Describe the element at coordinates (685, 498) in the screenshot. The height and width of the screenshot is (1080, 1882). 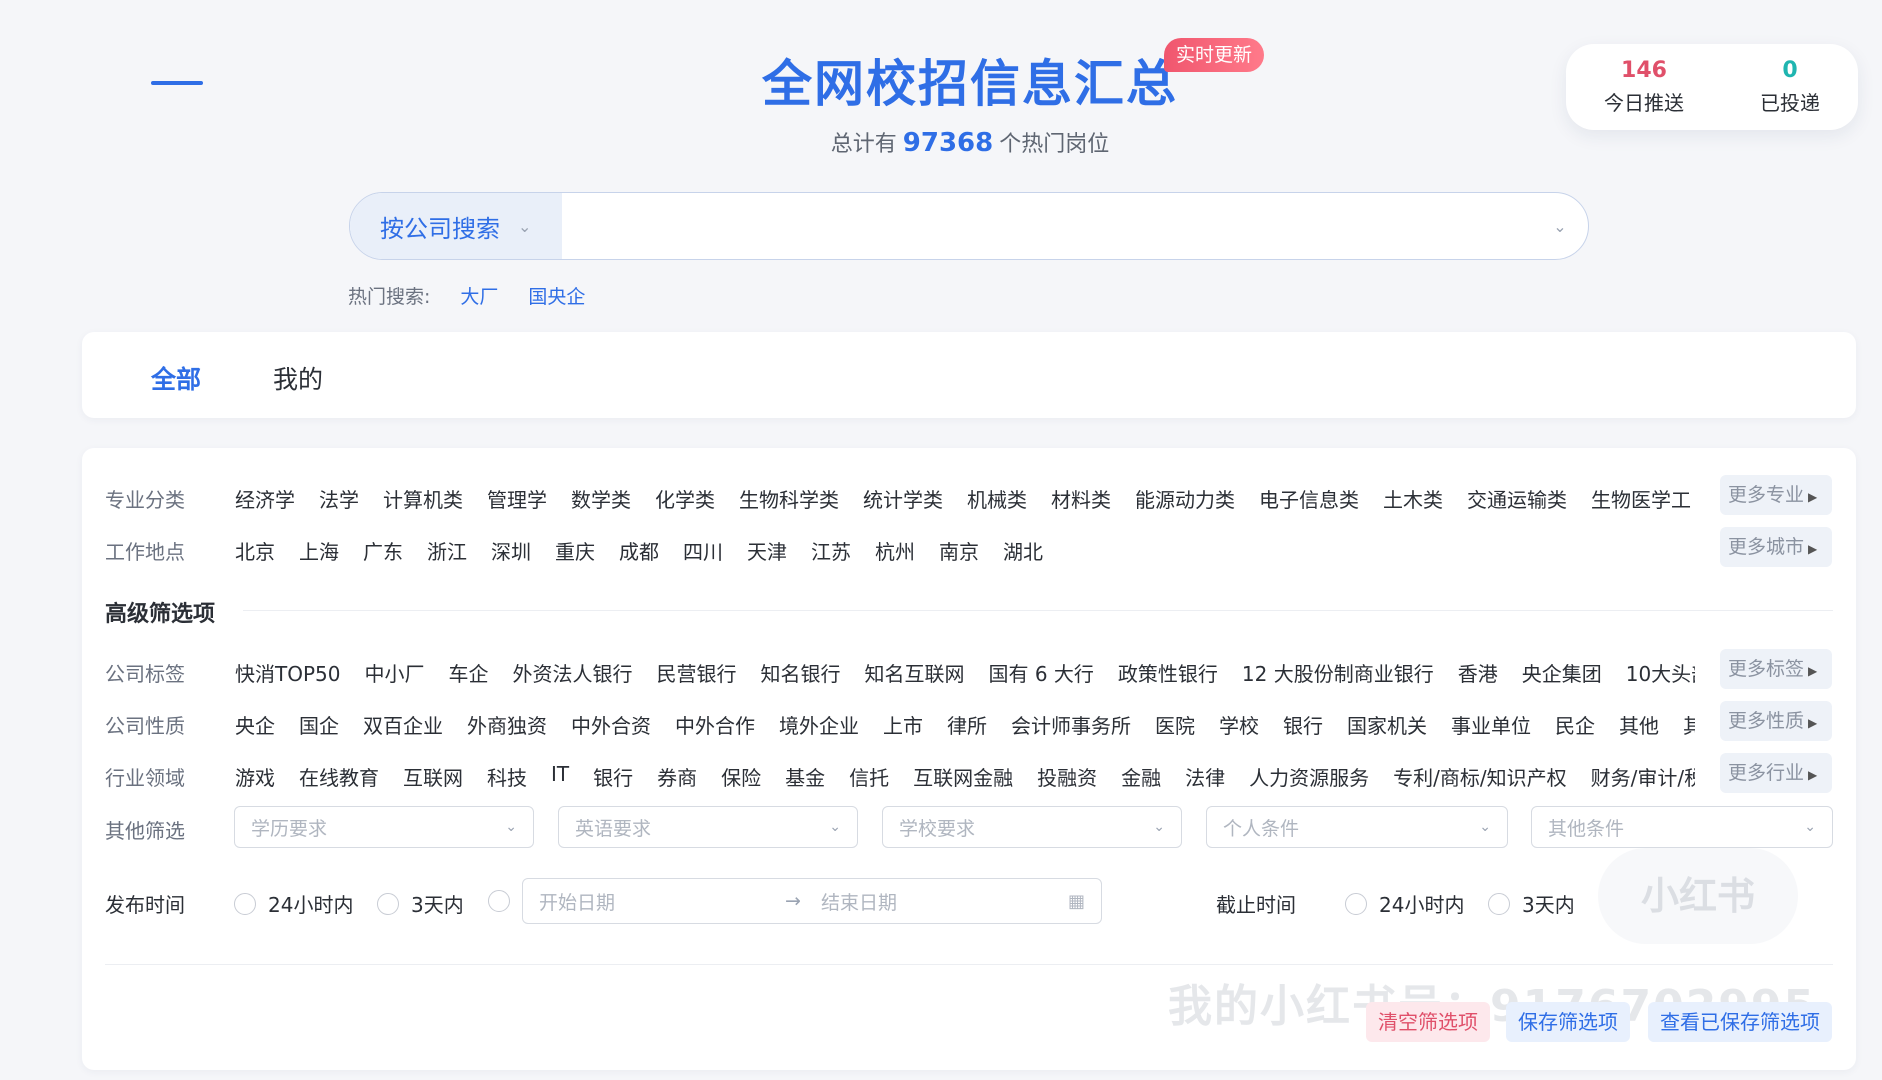
I see `major-item: 化学类` at that location.